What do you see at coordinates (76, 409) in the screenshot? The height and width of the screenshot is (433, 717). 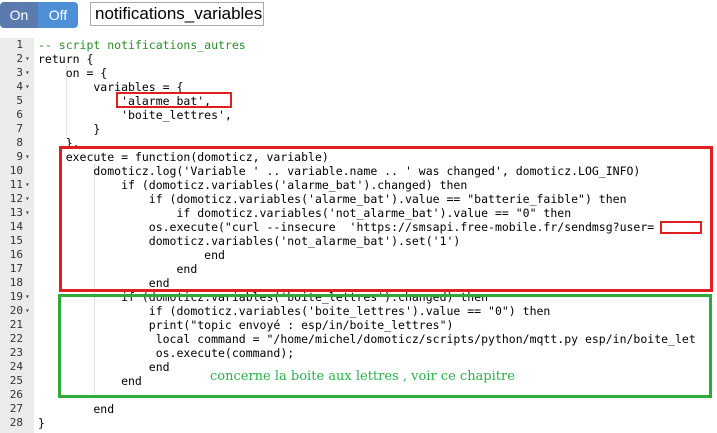 I see `code-text: end` at bounding box center [76, 409].